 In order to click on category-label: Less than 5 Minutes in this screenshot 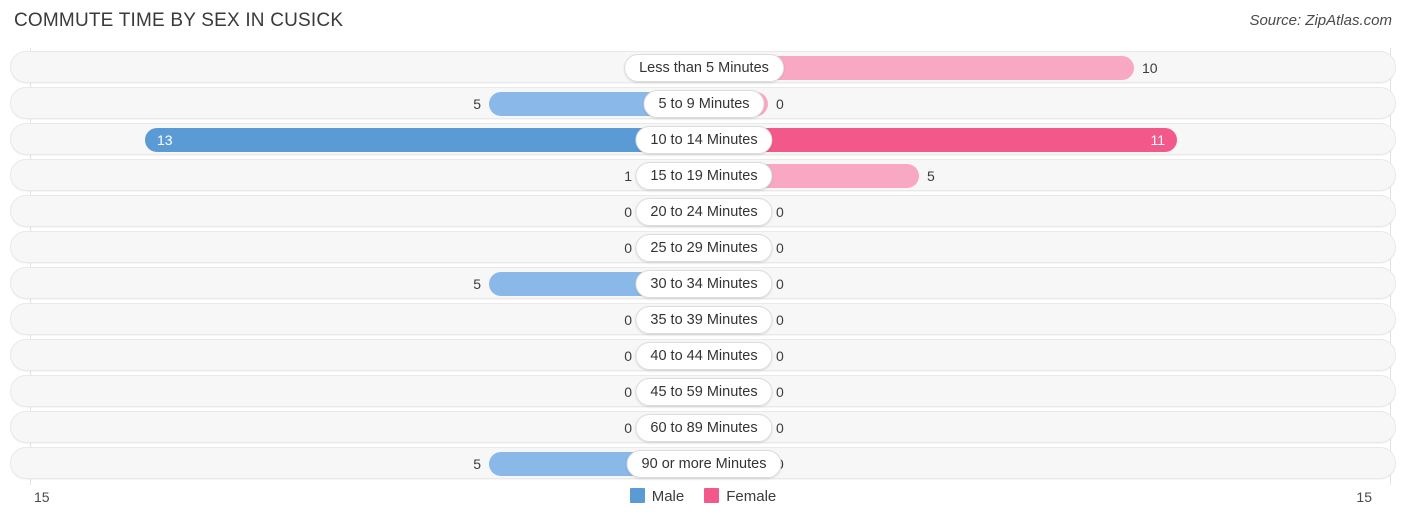, I will do `click(704, 68)`.